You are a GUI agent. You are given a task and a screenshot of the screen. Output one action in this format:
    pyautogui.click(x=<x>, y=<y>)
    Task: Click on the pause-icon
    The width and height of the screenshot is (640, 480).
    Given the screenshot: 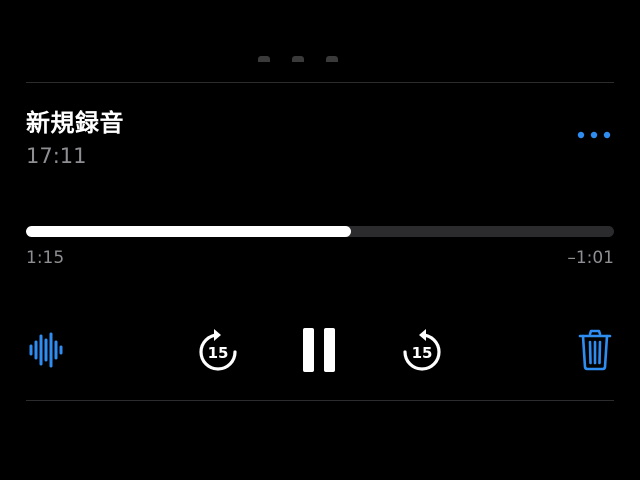 What is the action you would take?
    pyautogui.click(x=319, y=350)
    